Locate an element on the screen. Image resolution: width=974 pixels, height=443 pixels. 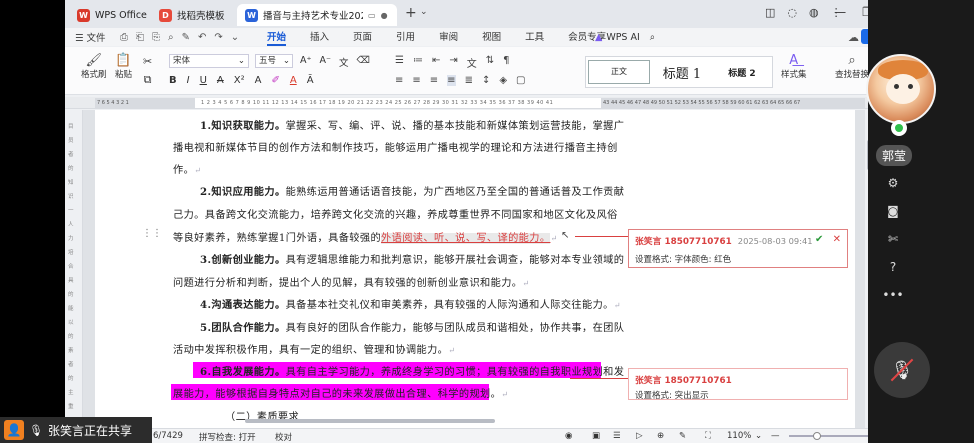
bold-icon: B is located at coordinates (173, 80).